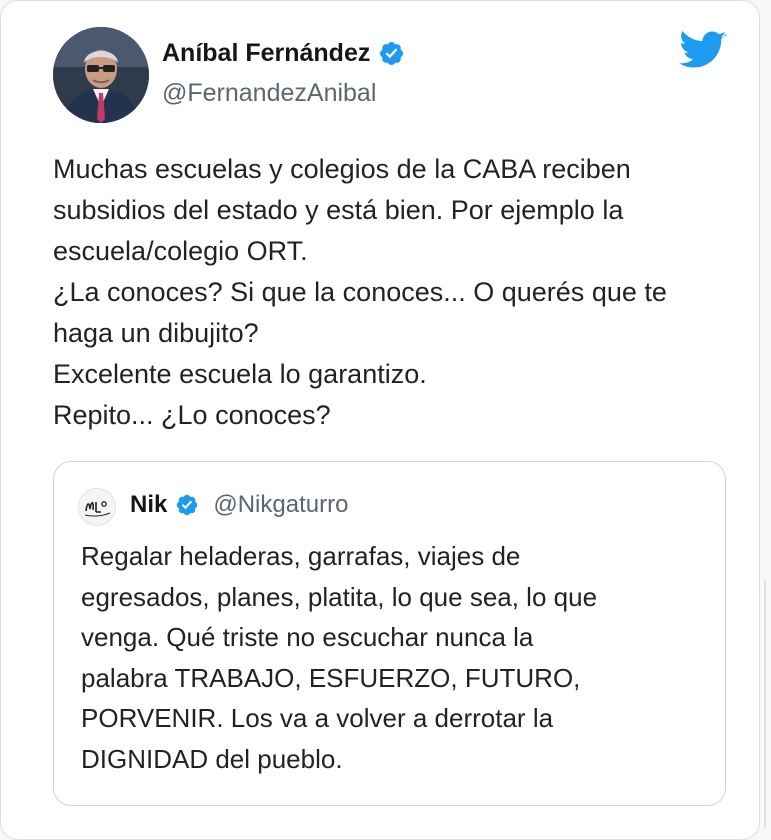 Image resolution: width=771 pixels, height=840 pixels. Describe the element at coordinates (301, 556) in the screenshot. I see `quoted-body-line: Regalar heladeras, garrafas, viajes de` at that location.